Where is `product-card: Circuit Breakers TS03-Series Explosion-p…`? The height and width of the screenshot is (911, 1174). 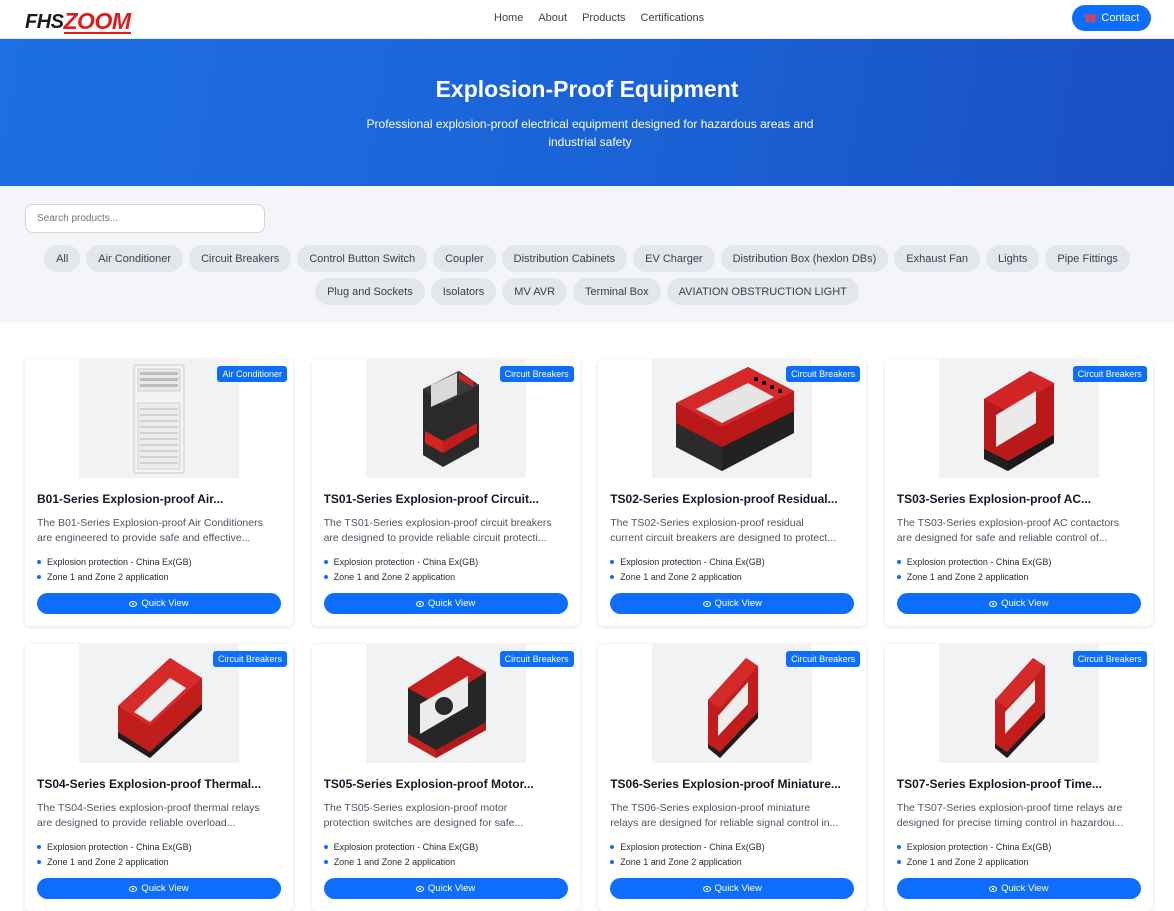 product-card: Circuit Breakers TS03-Series Explosion-p… is located at coordinates (1018, 492).